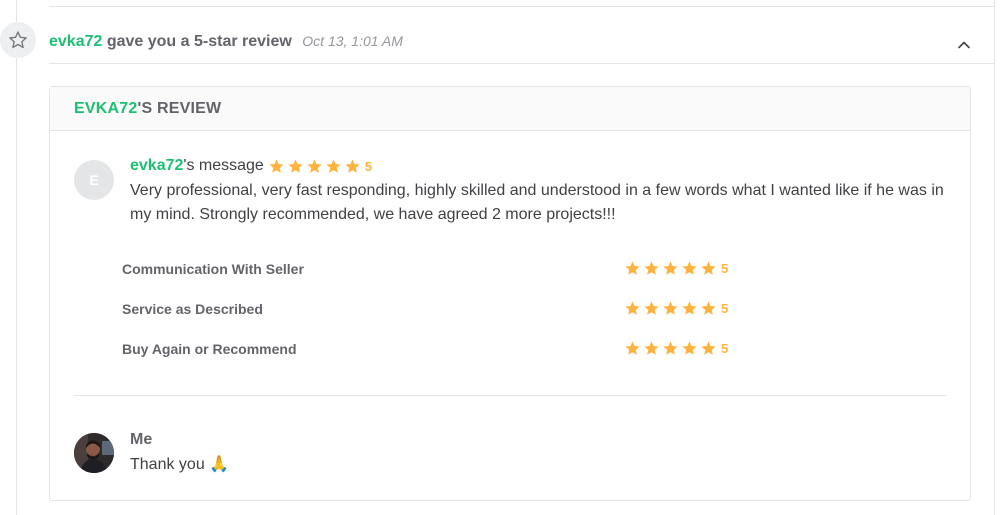 The image size is (1003, 515). What do you see at coordinates (192, 309) in the screenshot?
I see `rating-label: Service as Described` at bounding box center [192, 309].